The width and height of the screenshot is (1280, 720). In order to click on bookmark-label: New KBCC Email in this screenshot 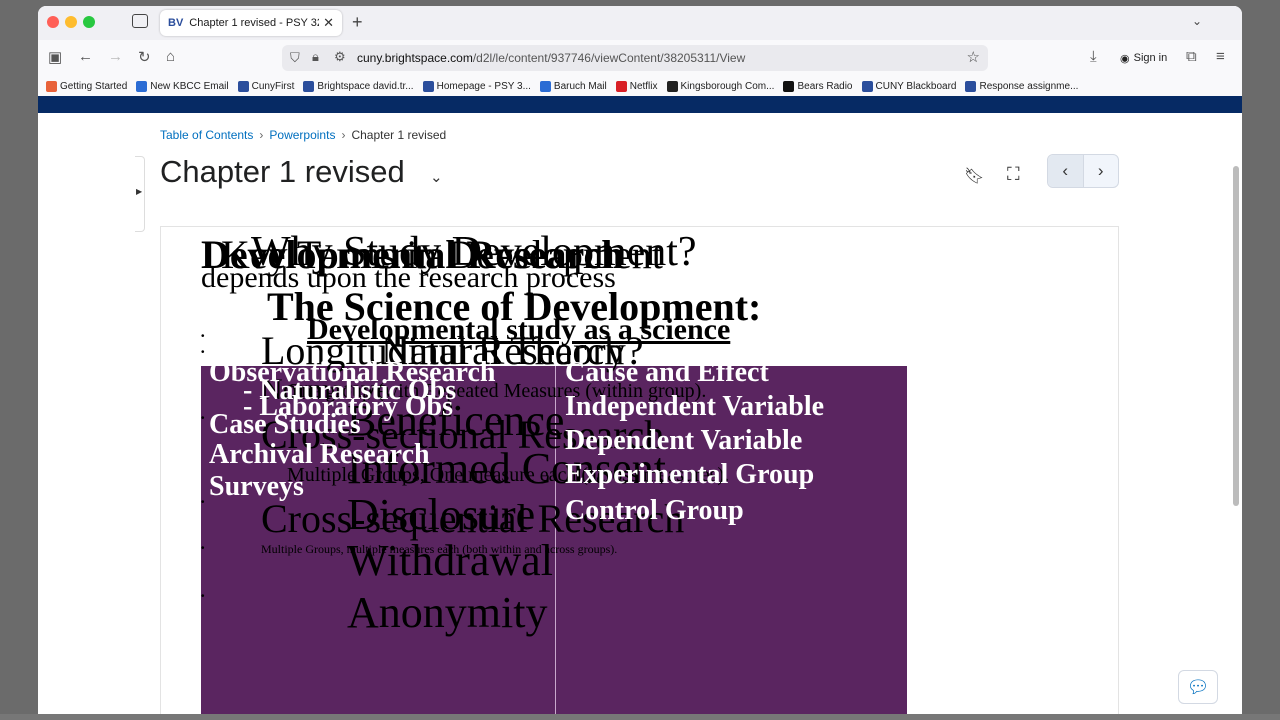, I will do `click(189, 86)`.